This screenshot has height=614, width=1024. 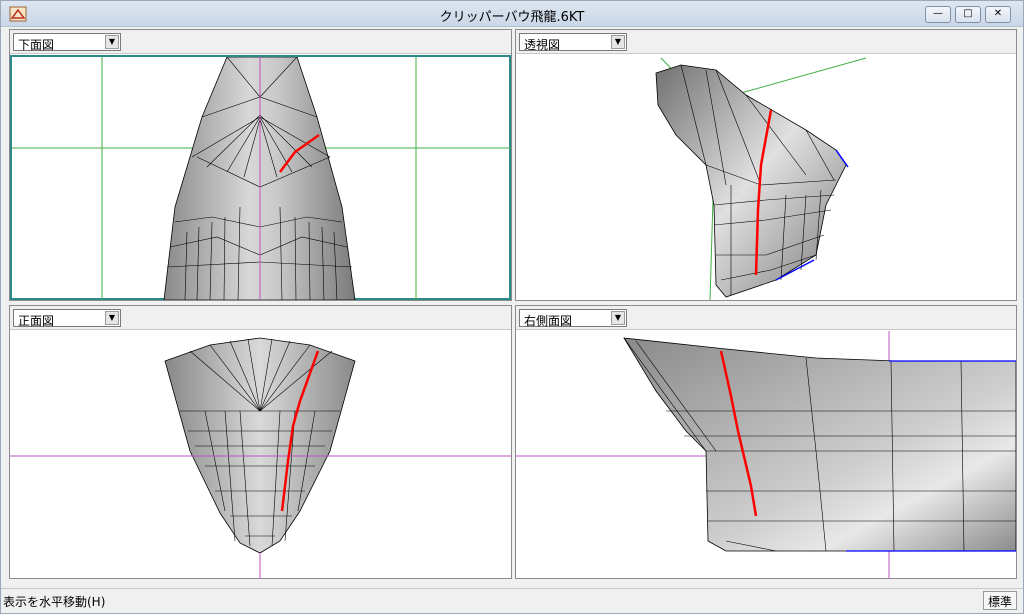 I want to click on view-select-label: 下面図, so click(x=36, y=45).